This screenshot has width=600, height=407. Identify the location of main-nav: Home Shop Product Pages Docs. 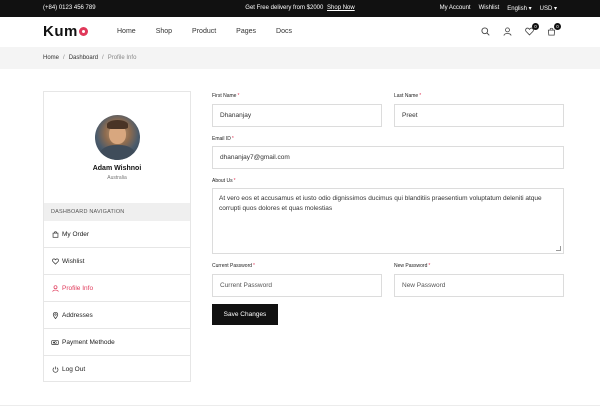
(214, 31).